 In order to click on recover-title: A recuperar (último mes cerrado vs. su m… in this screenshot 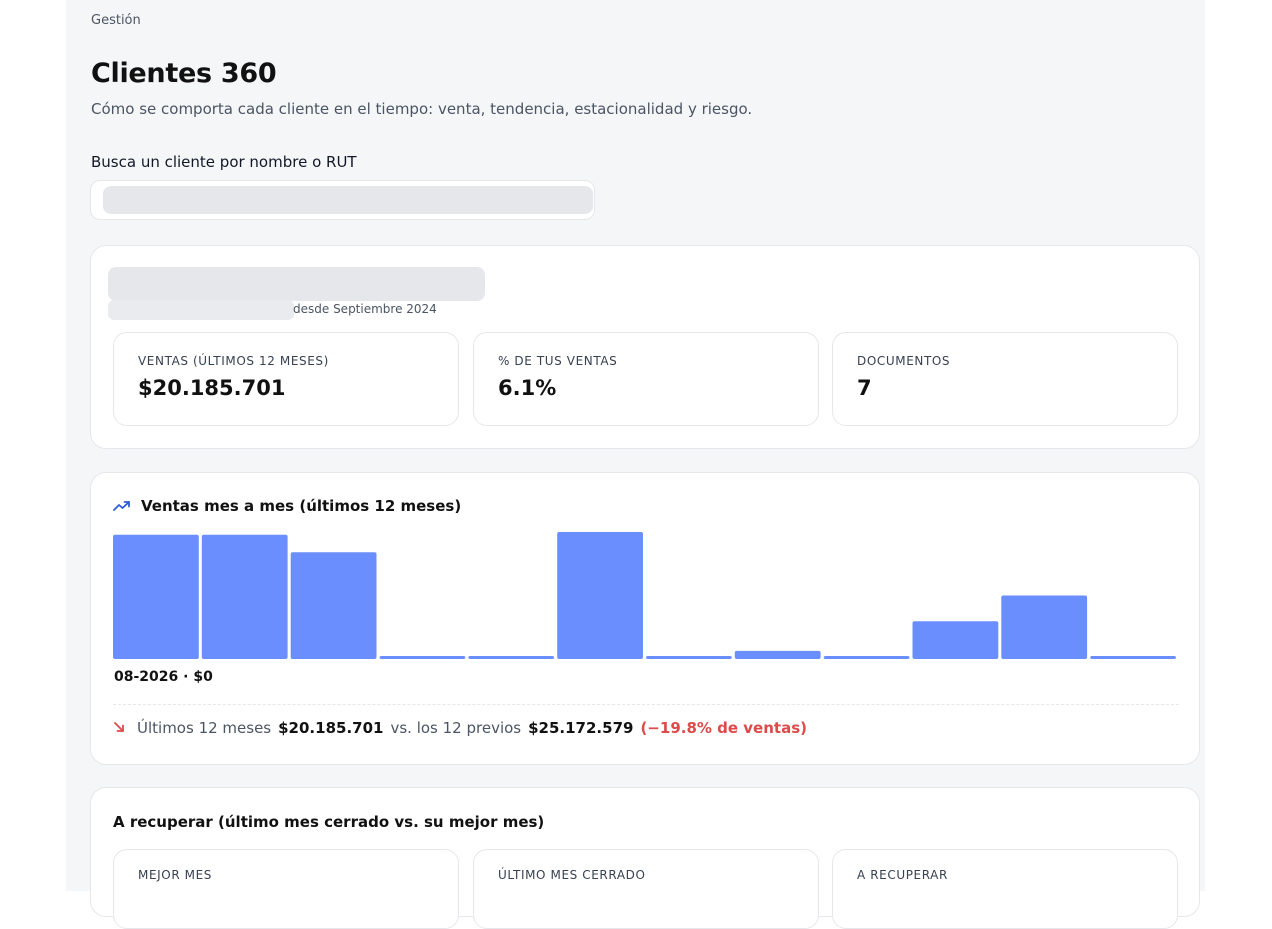, I will do `click(329, 822)`.